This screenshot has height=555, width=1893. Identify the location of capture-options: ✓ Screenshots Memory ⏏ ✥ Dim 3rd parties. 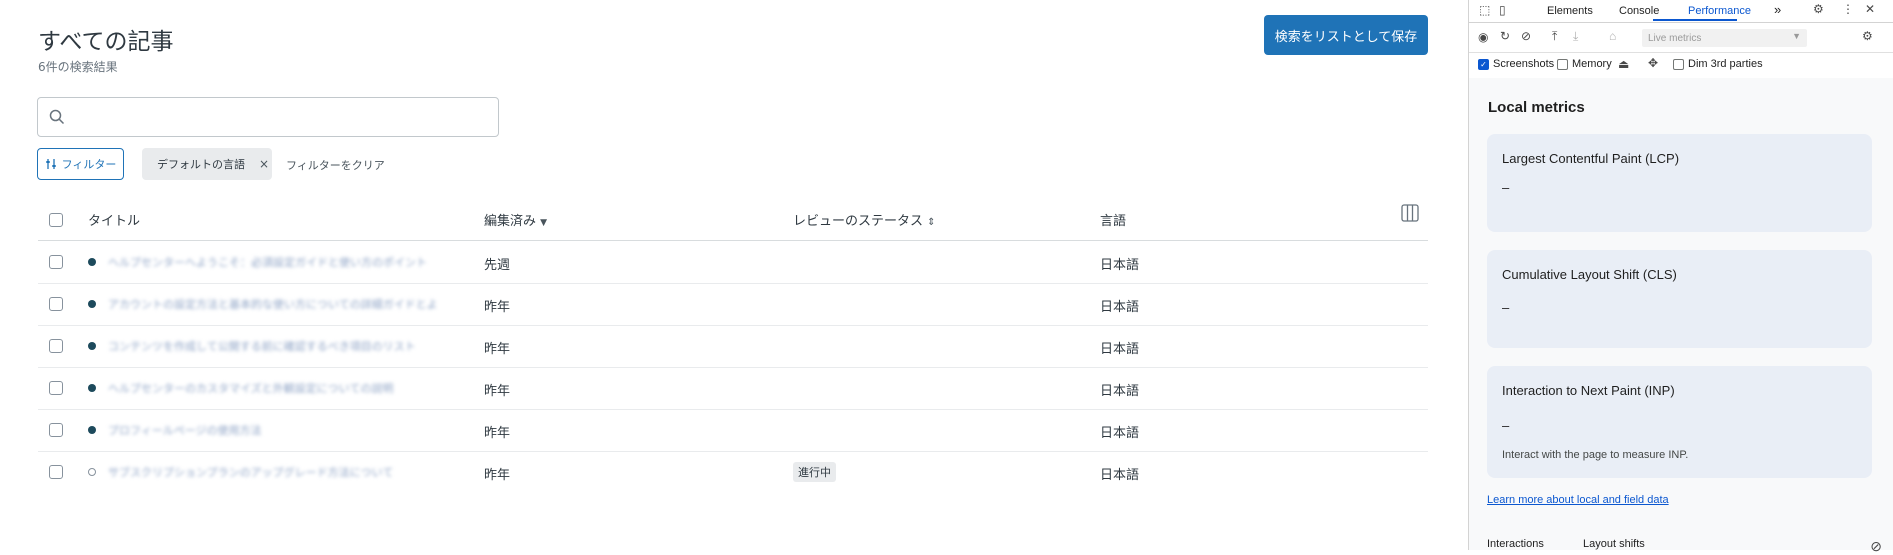
(1681, 65).